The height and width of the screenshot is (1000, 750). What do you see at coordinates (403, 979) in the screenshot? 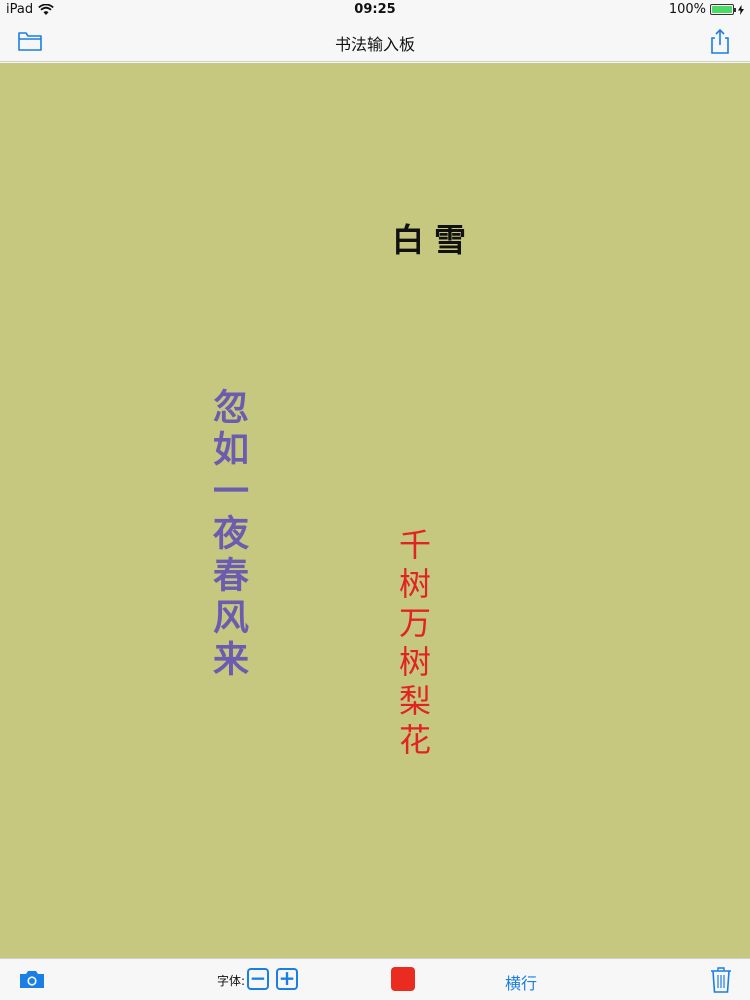
I see `color-picker-button` at bounding box center [403, 979].